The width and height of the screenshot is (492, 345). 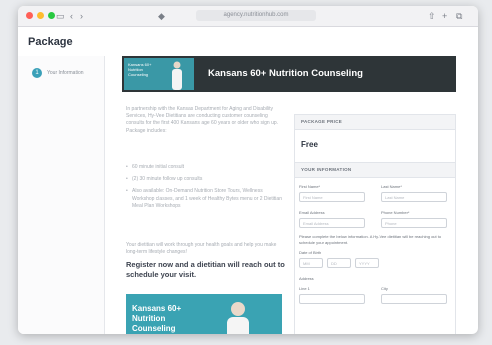 What do you see at coordinates (161, 16) in the screenshot?
I see `shield-icon: ◆` at bounding box center [161, 16].